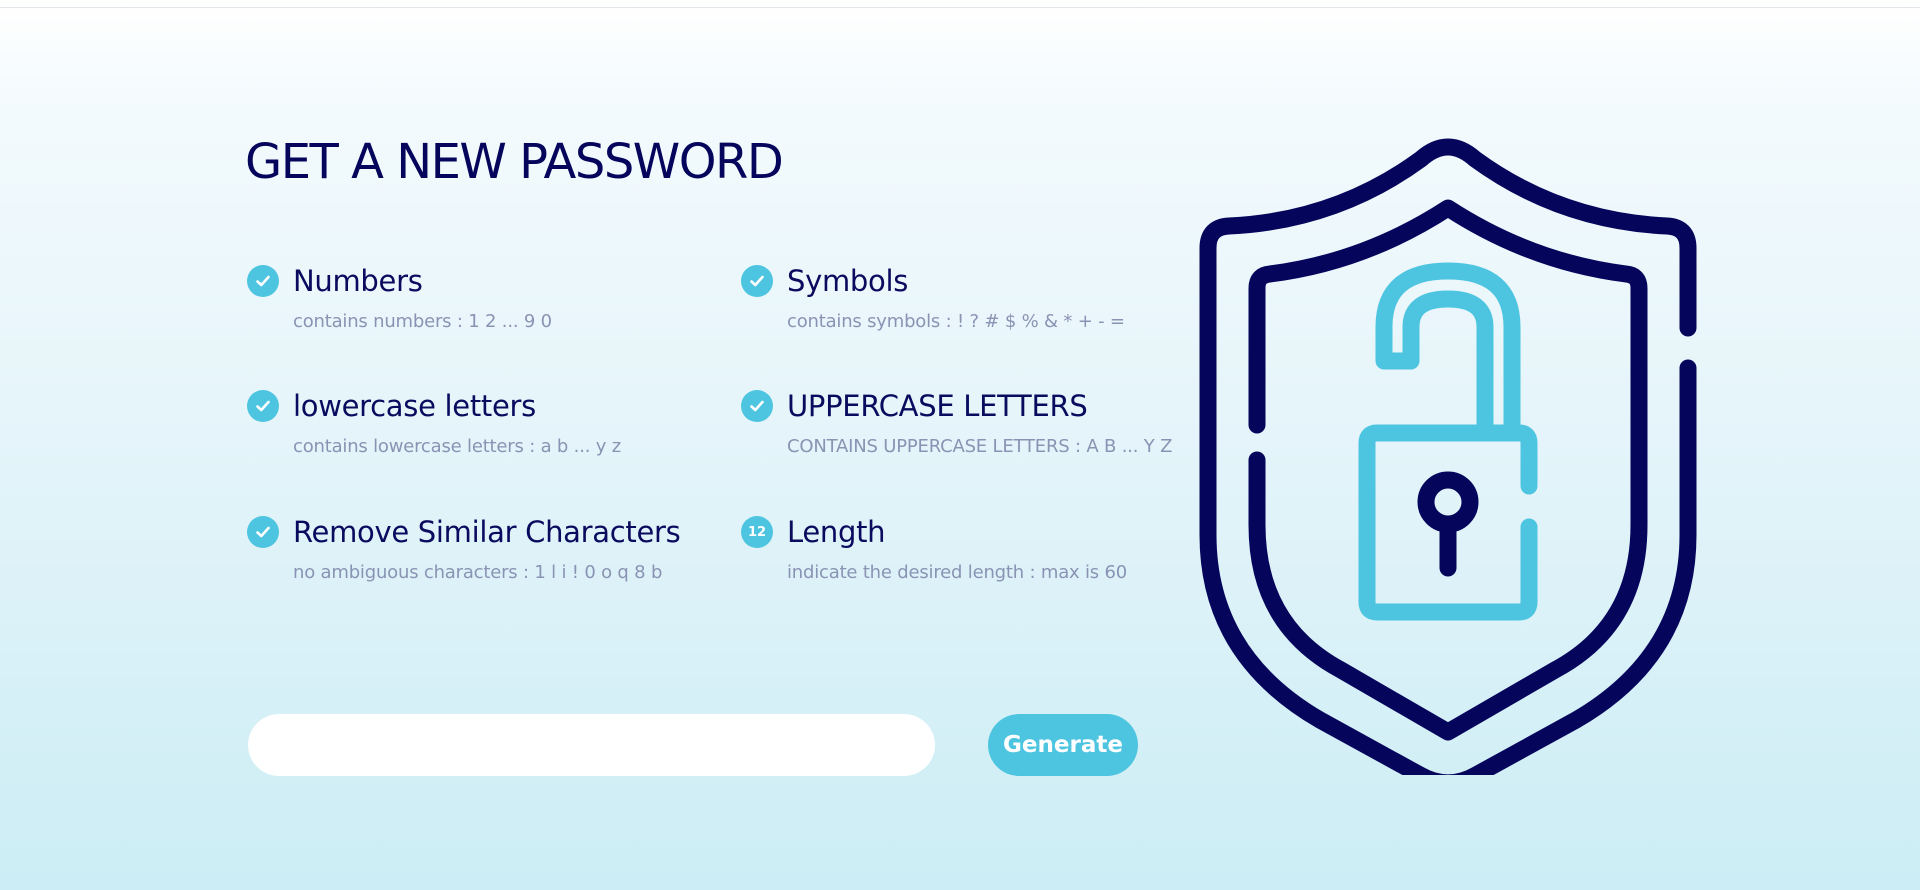 The width and height of the screenshot is (1920, 890). What do you see at coordinates (956, 321) in the screenshot?
I see `symbols-description: contains symbols : ! ? # $ % & * + - =` at bounding box center [956, 321].